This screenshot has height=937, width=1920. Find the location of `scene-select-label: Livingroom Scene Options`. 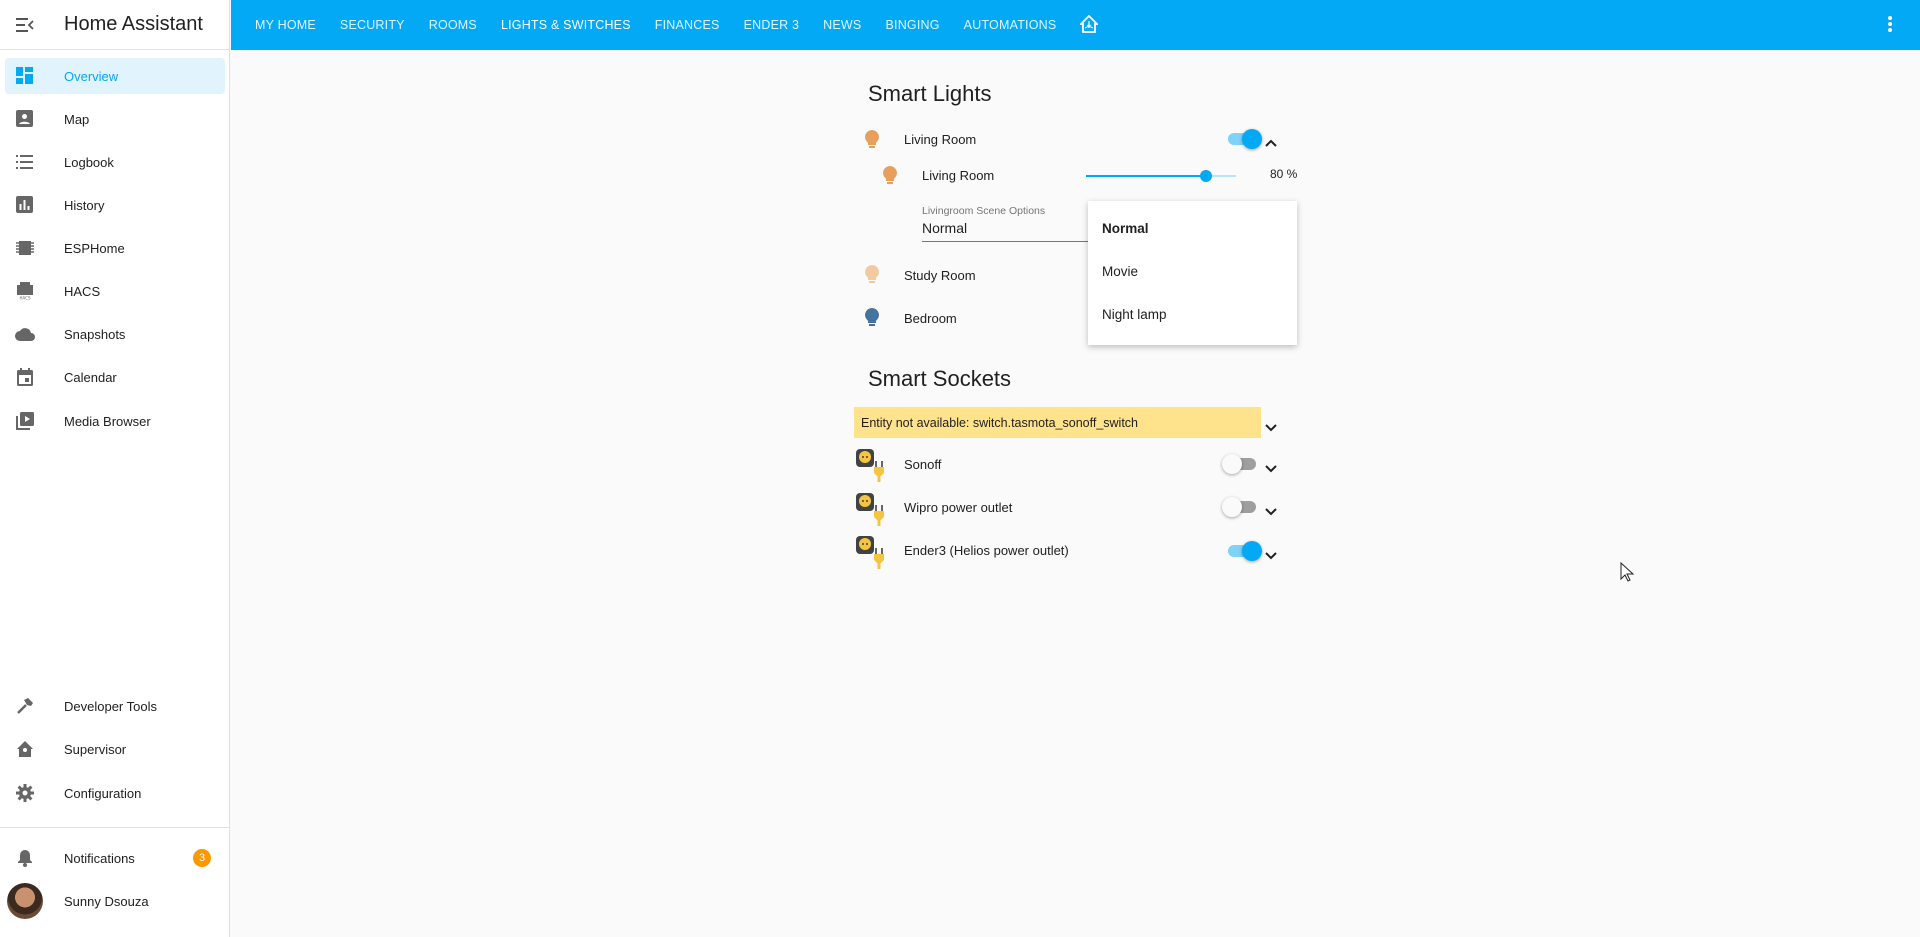

scene-select-label: Livingroom Scene Options is located at coordinates (984, 211).